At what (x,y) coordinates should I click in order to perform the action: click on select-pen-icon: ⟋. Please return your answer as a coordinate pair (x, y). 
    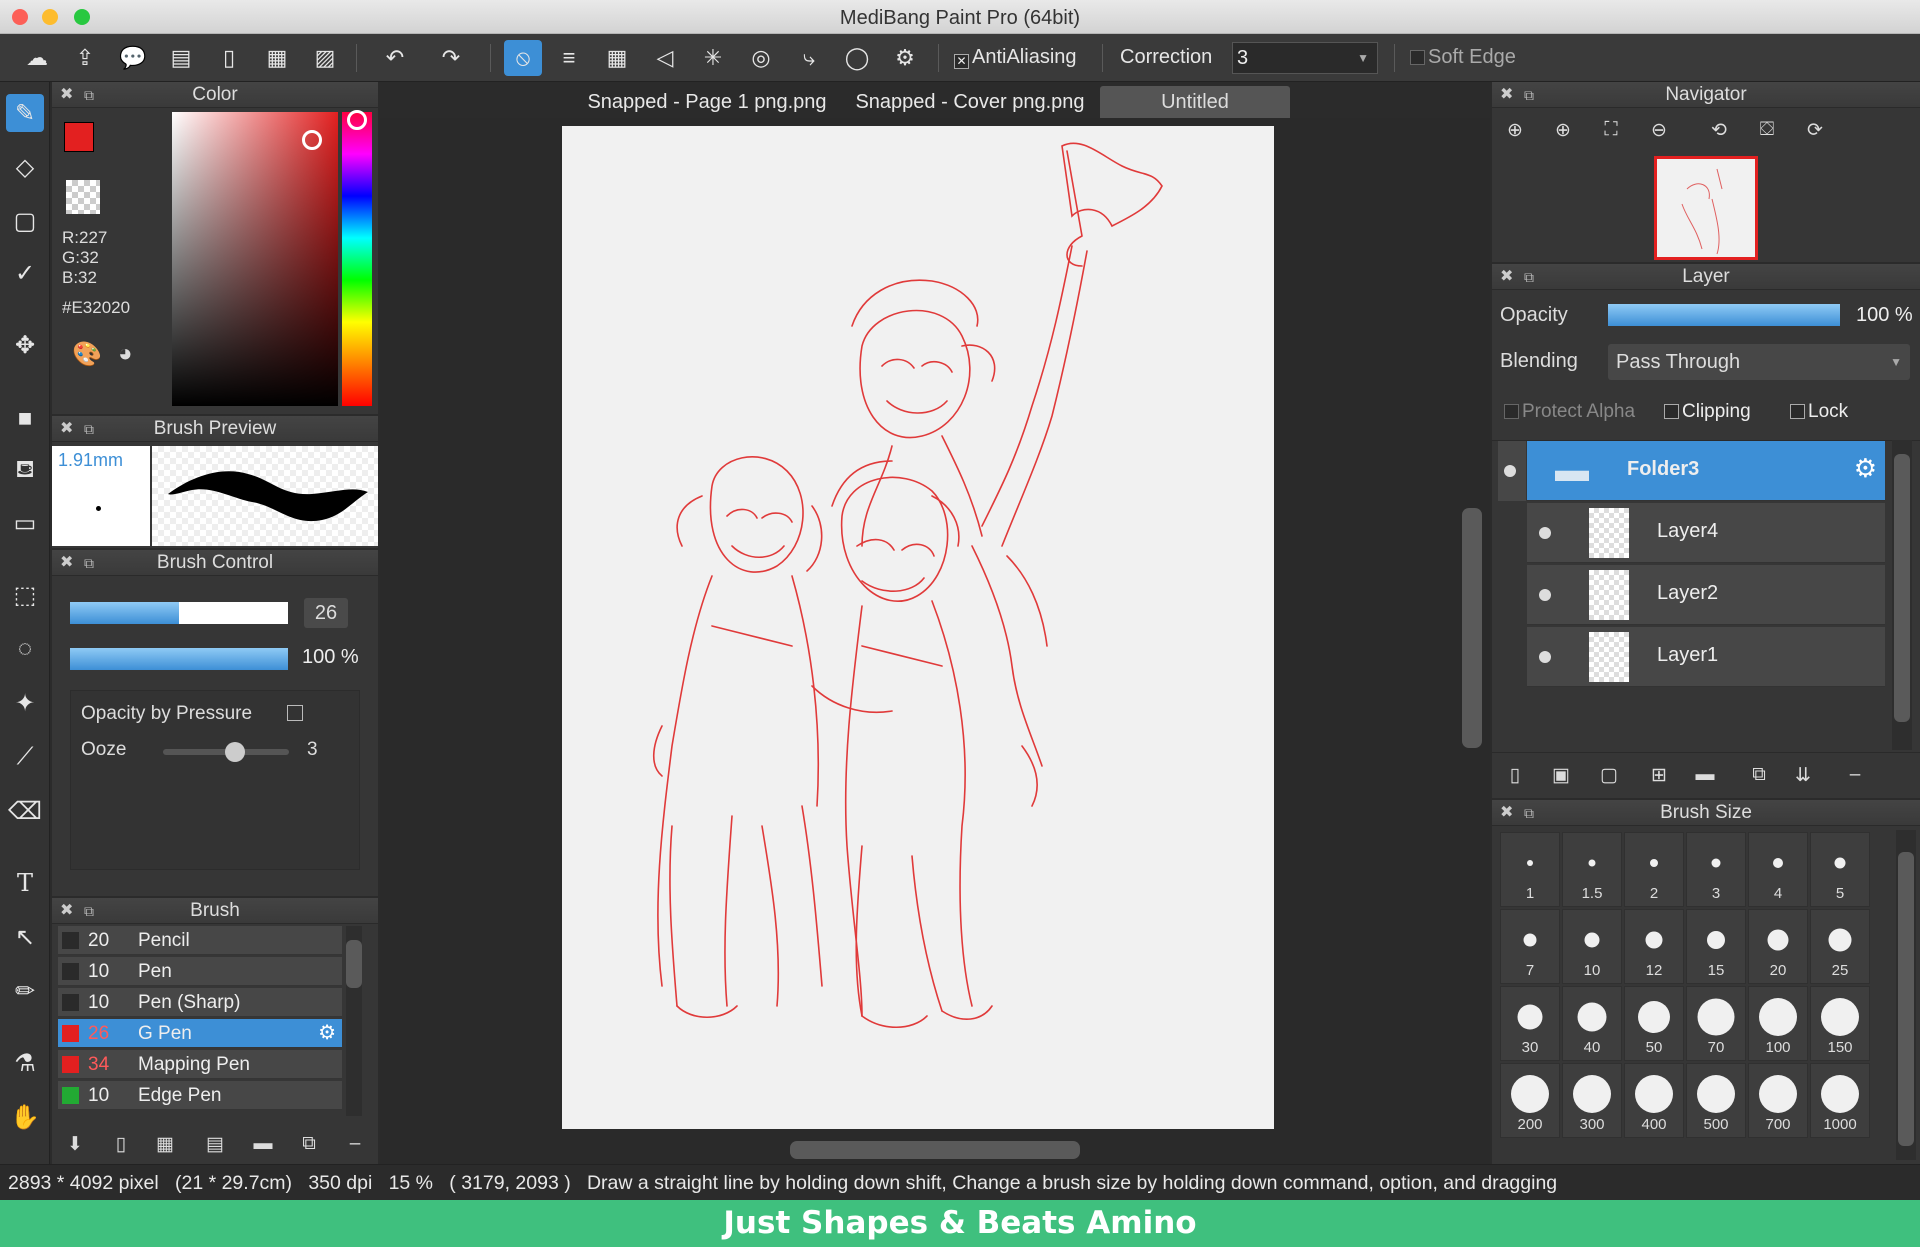
    Looking at the image, I should click on (25, 757).